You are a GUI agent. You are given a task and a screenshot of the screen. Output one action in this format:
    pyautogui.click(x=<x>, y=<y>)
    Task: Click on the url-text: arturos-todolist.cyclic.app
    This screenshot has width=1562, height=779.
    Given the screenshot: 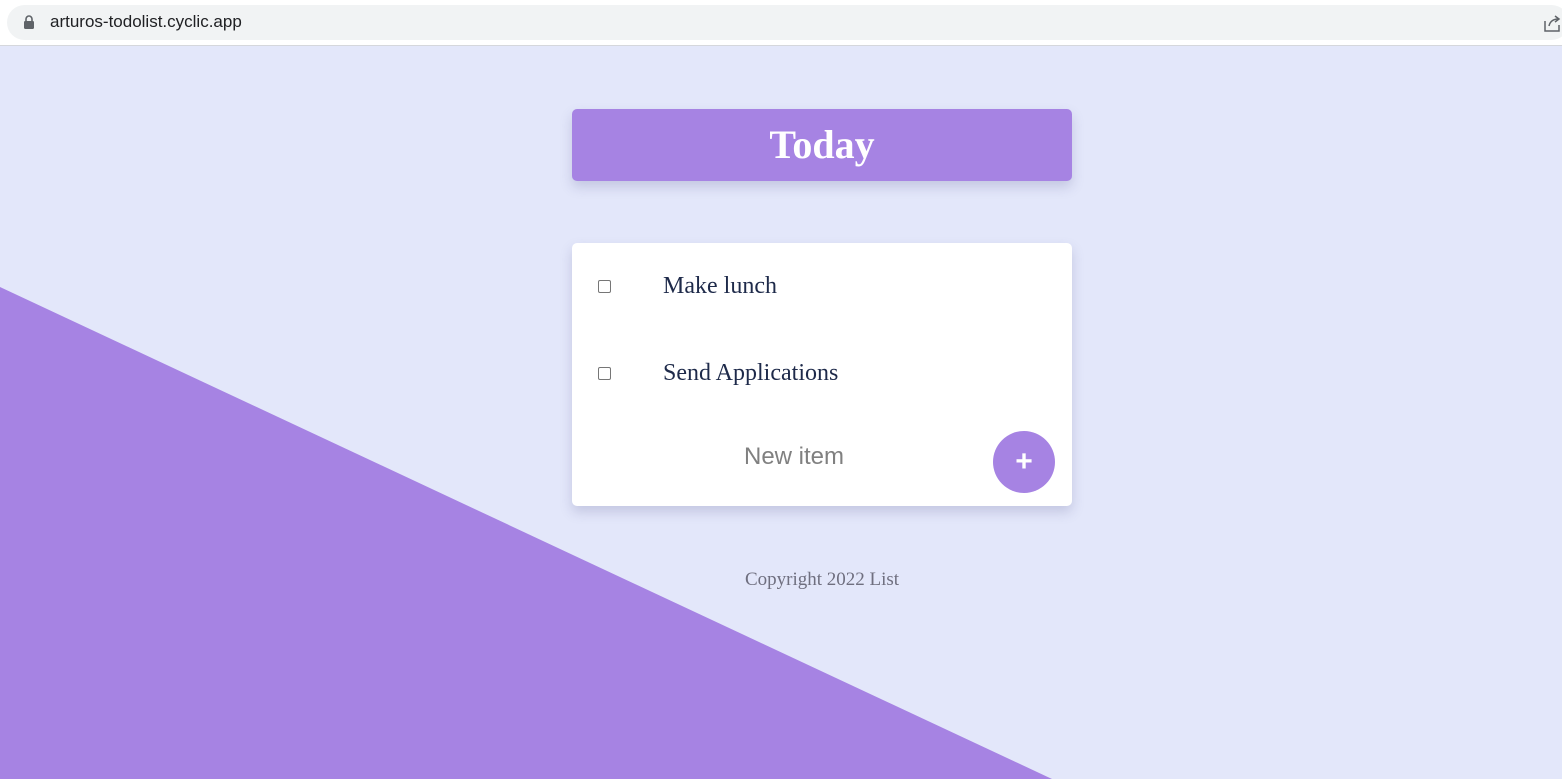 What is the action you would take?
    pyautogui.click(x=146, y=22)
    